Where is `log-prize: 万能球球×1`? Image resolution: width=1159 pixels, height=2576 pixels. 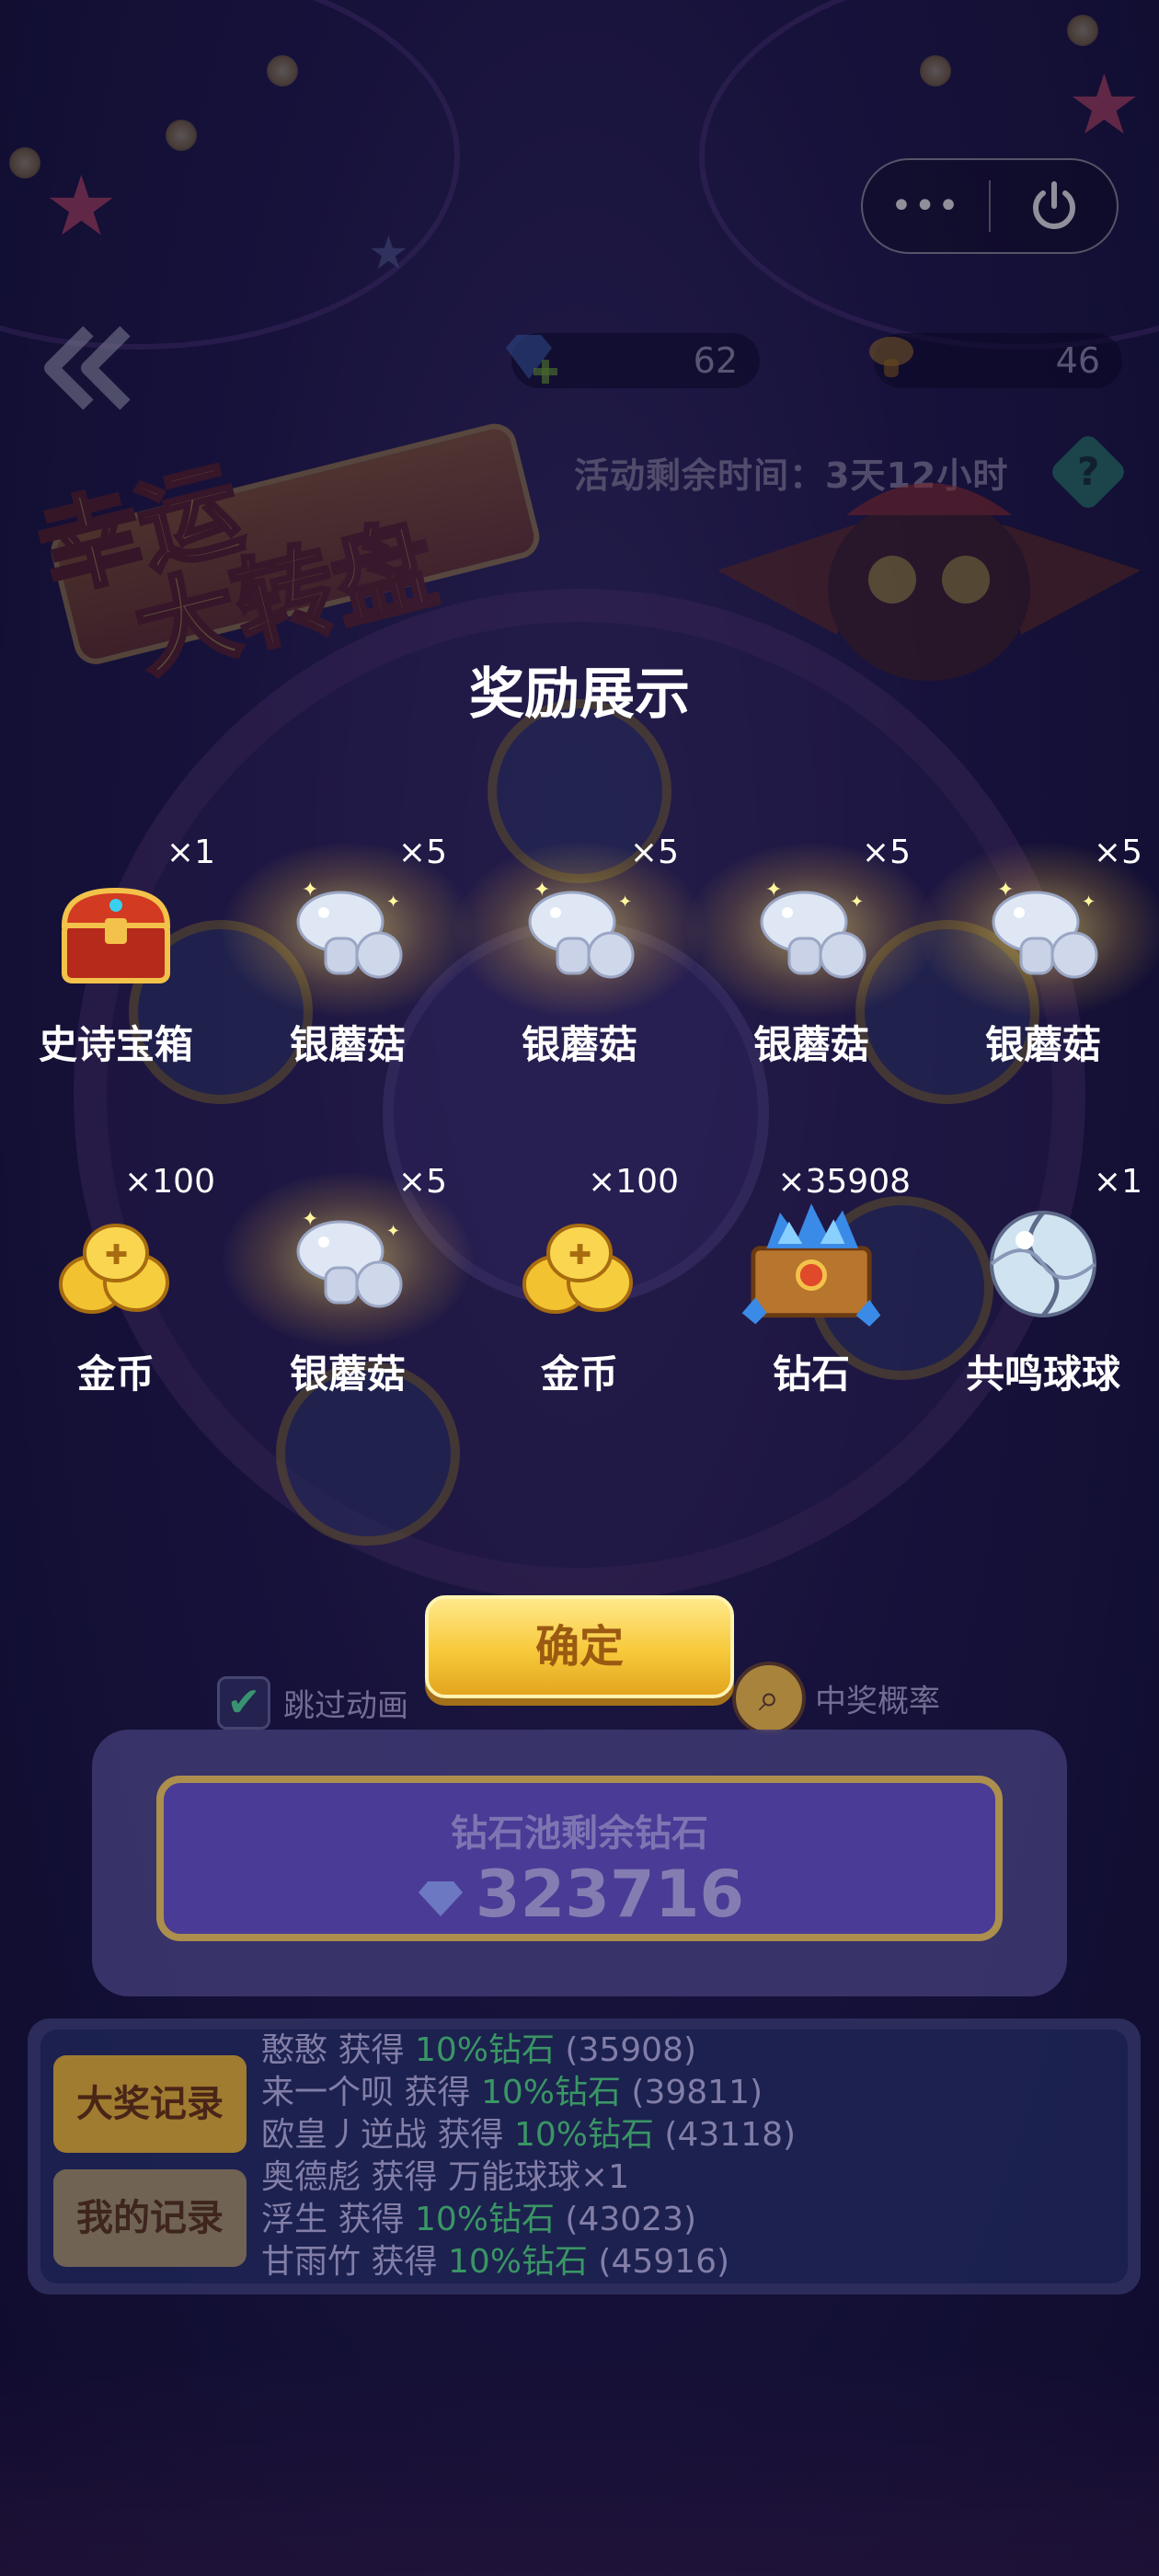 log-prize: 万能球球×1 is located at coordinates (538, 2177).